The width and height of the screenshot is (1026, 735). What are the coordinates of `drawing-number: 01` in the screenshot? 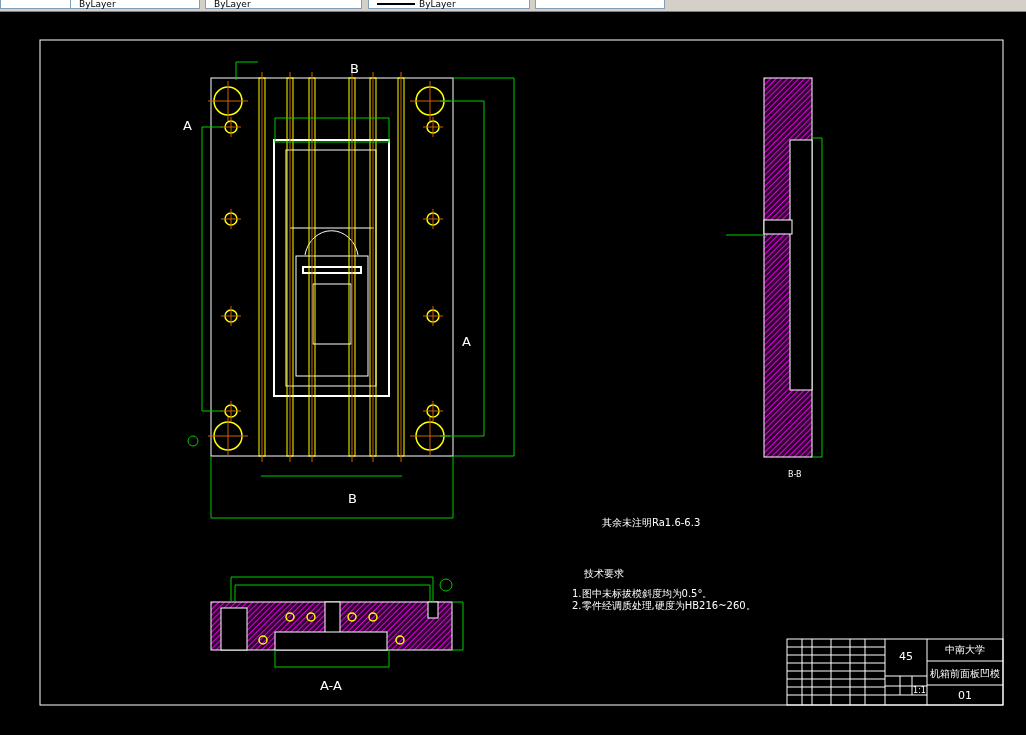 It's located at (965, 695).